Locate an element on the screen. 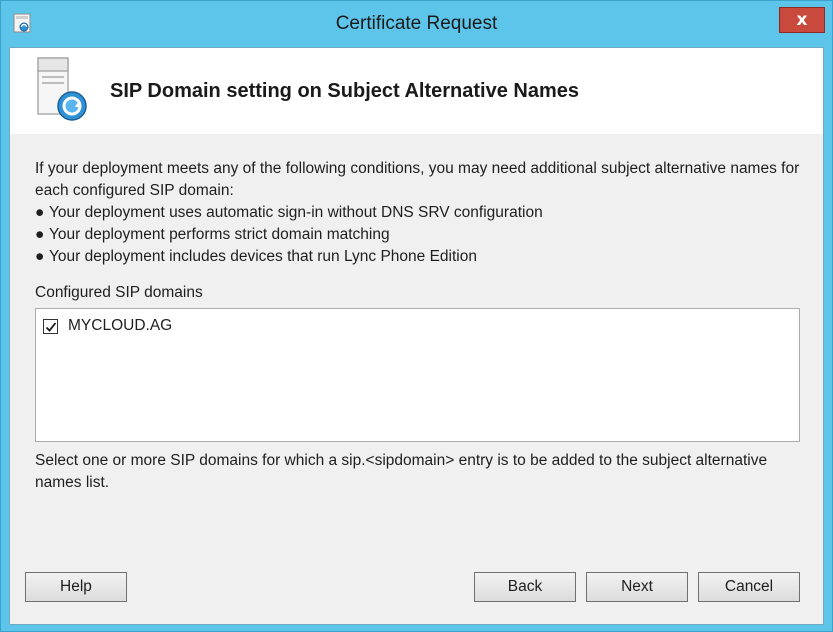 The width and height of the screenshot is (833, 632). window-title: Certificate Request is located at coordinates (416, 23).